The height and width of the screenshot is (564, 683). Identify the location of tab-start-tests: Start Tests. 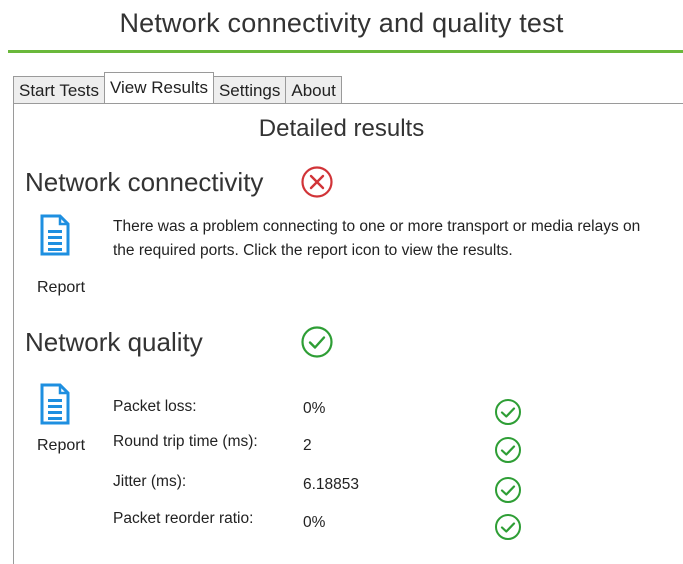
(59, 89).